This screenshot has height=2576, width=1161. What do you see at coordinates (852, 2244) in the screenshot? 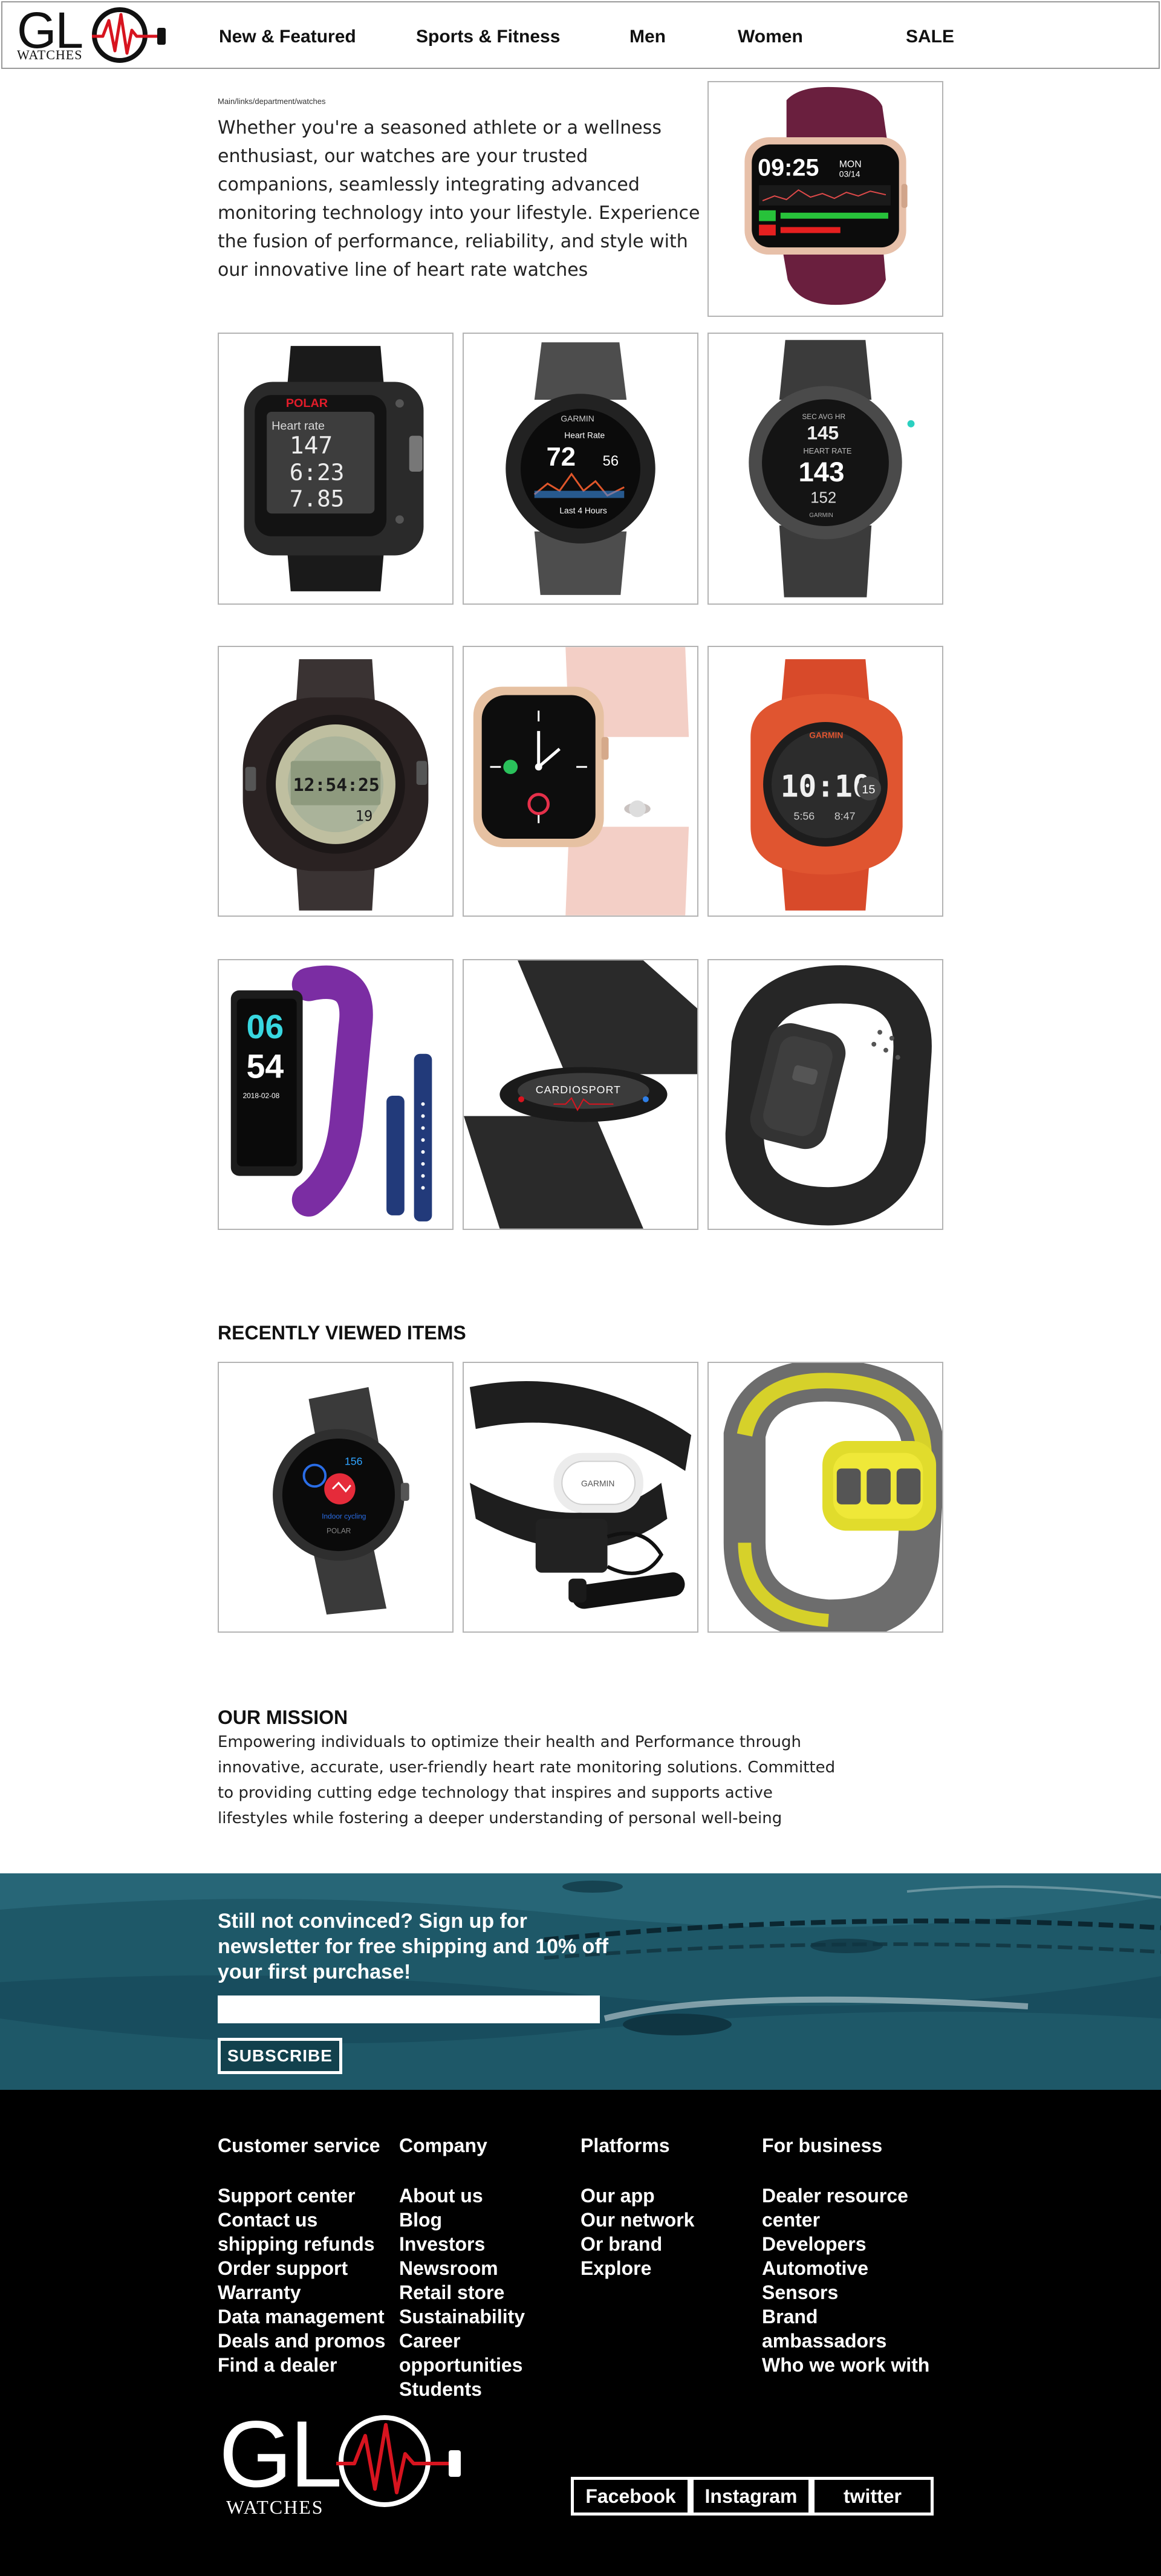
I see `footer-link: Developers` at bounding box center [852, 2244].